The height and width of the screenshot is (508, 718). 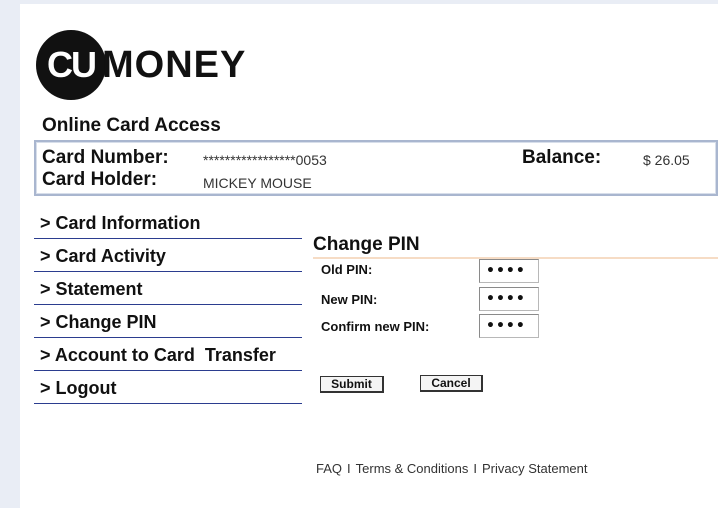 What do you see at coordinates (257, 183) in the screenshot?
I see `card-holder-value: MICKEY MOUSE` at bounding box center [257, 183].